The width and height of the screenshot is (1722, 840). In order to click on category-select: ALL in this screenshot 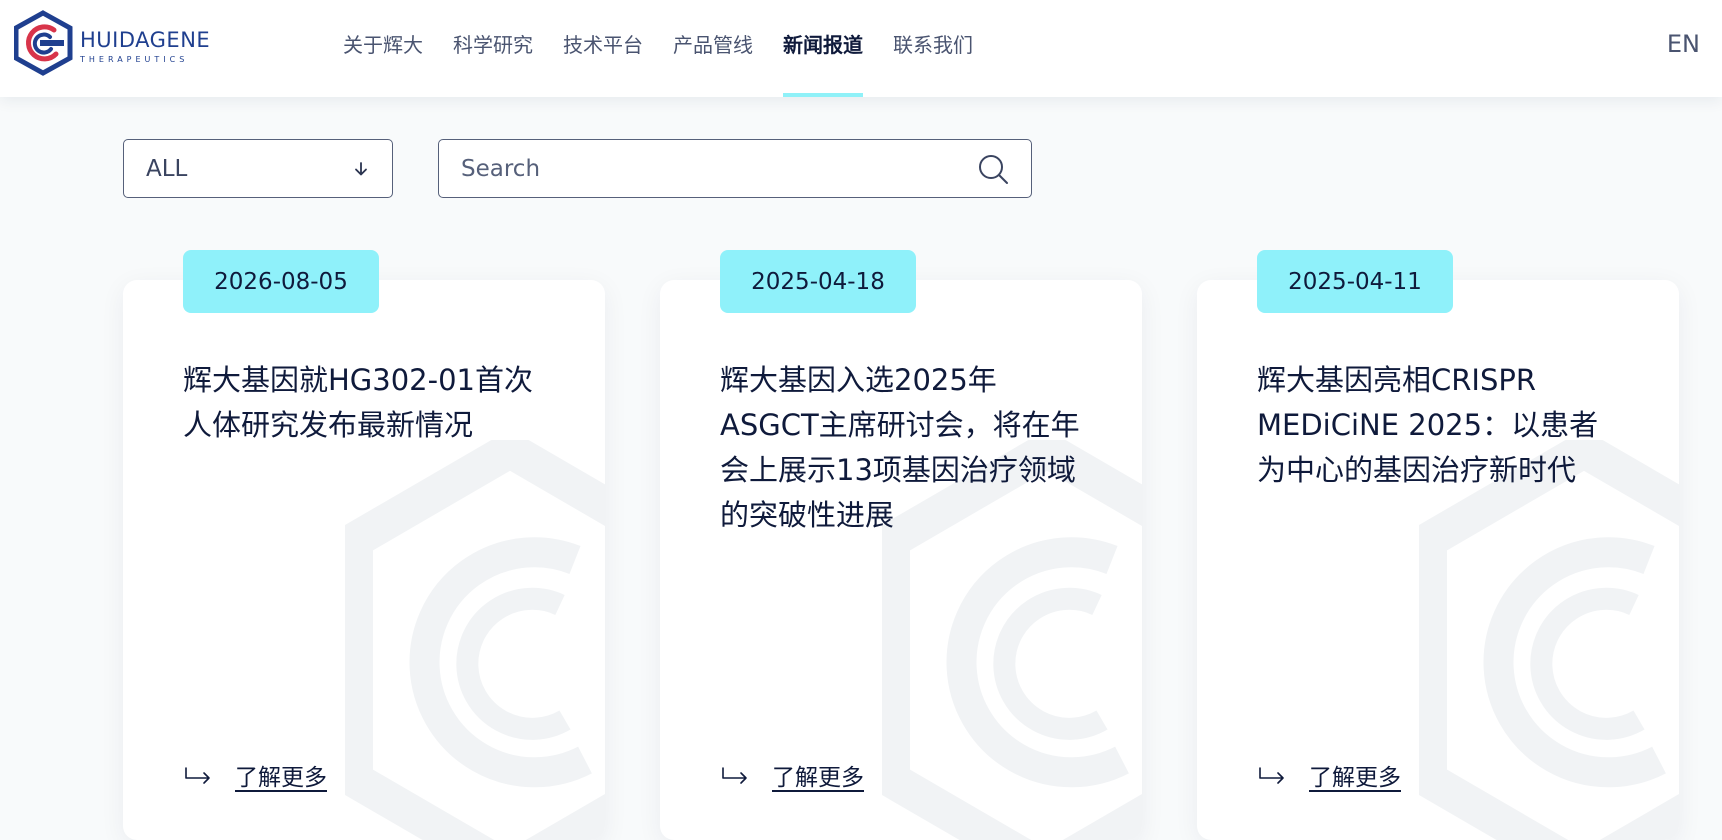, I will do `click(258, 168)`.